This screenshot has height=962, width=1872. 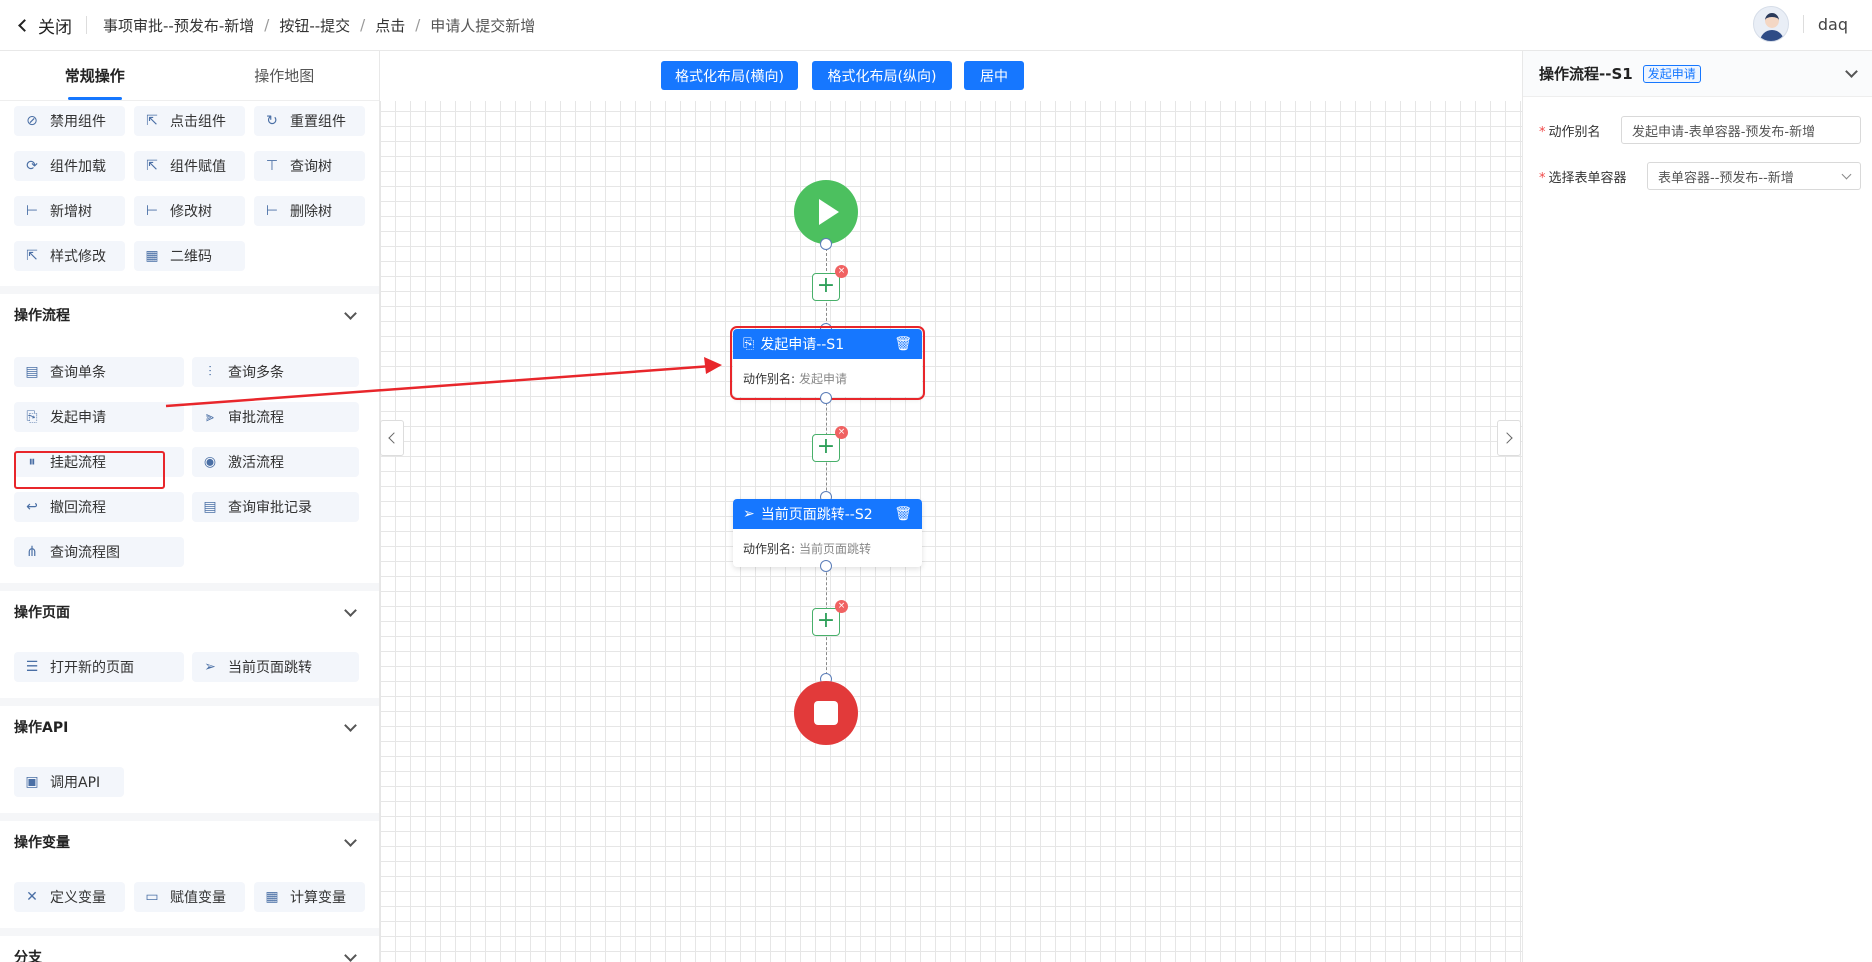 I want to click on section-header-variables: 操作变量, so click(x=189, y=838).